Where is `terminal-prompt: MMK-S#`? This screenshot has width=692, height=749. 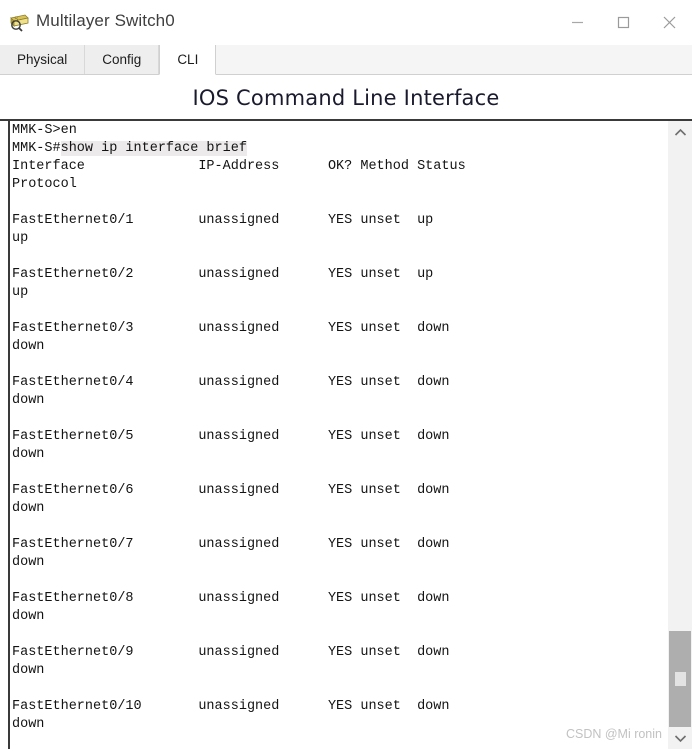
terminal-prompt: MMK-S# is located at coordinates (36, 148).